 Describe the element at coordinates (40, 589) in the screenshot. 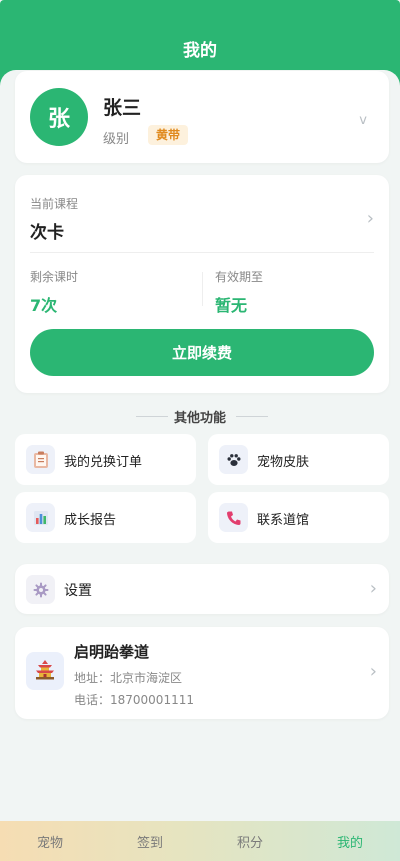

I see `gear-icon` at that location.